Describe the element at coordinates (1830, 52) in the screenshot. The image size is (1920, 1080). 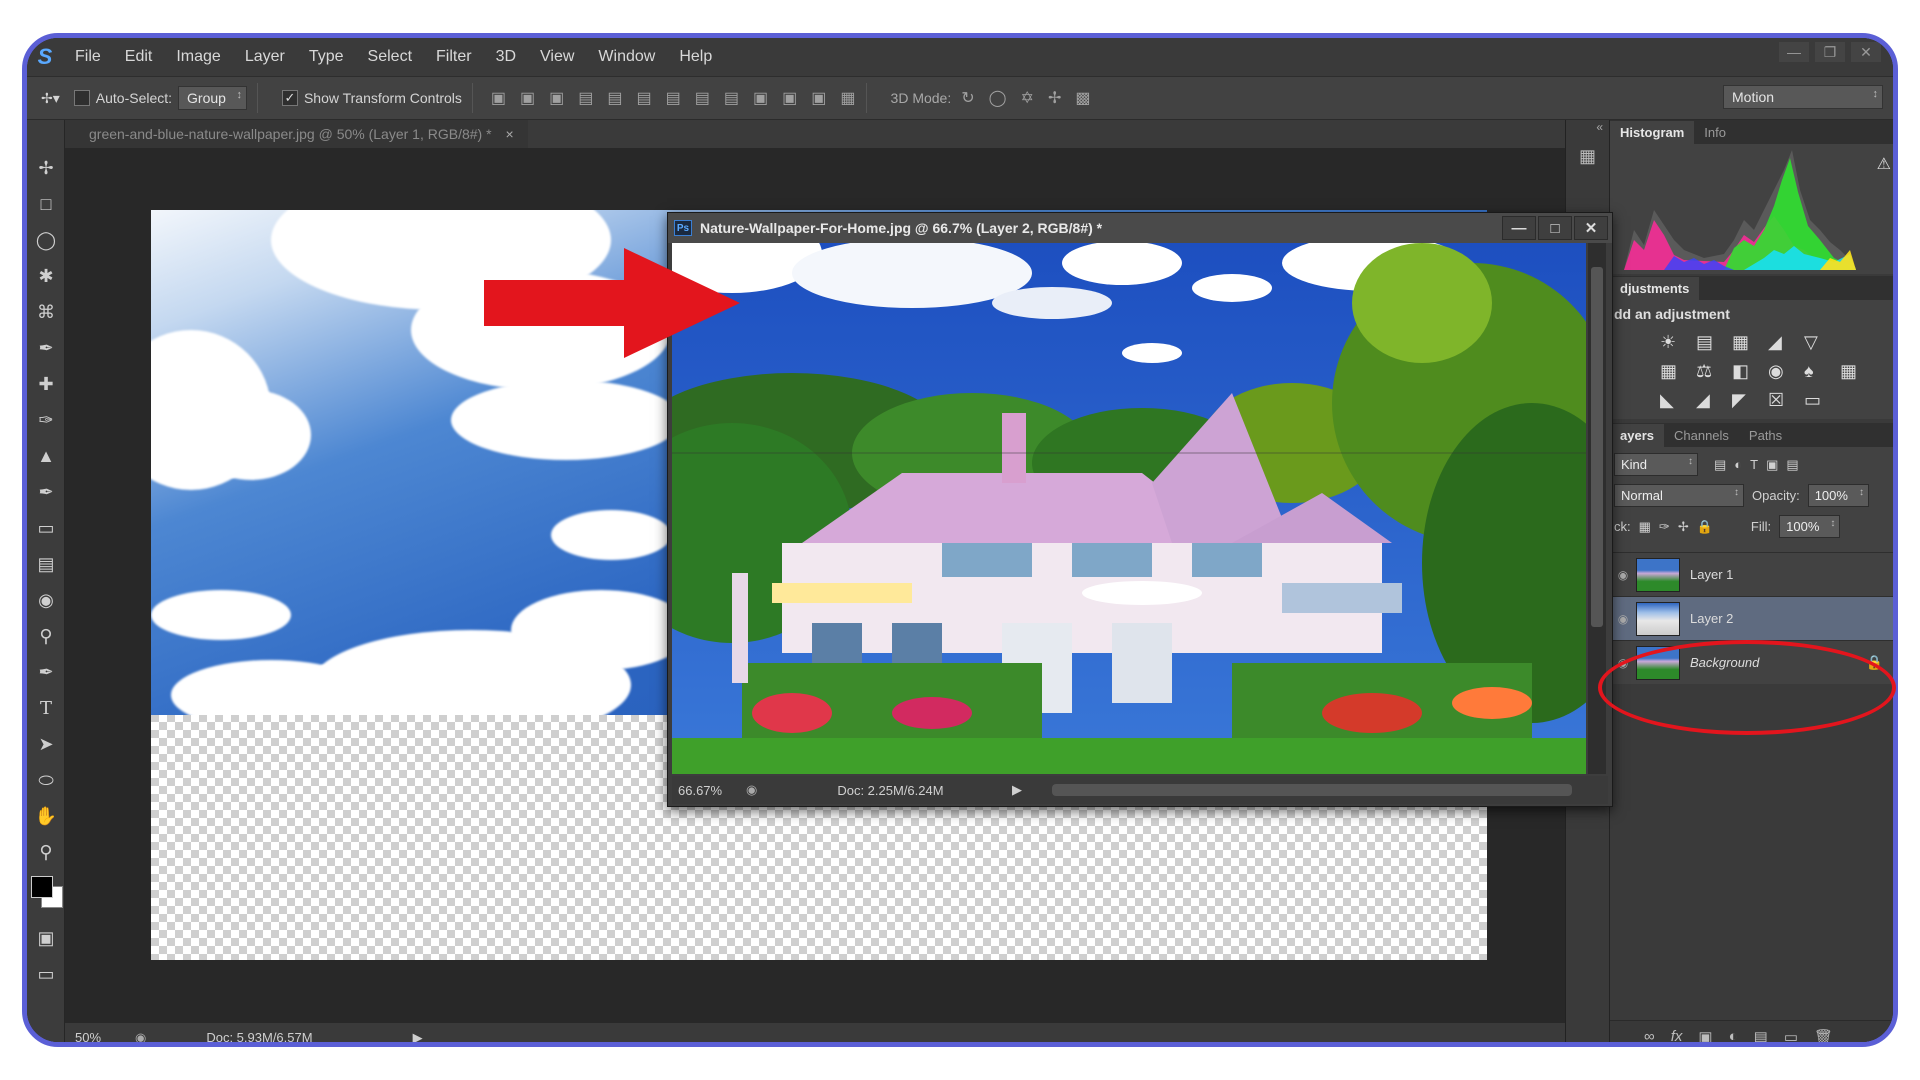
I see `restore-icon: ❐` at that location.